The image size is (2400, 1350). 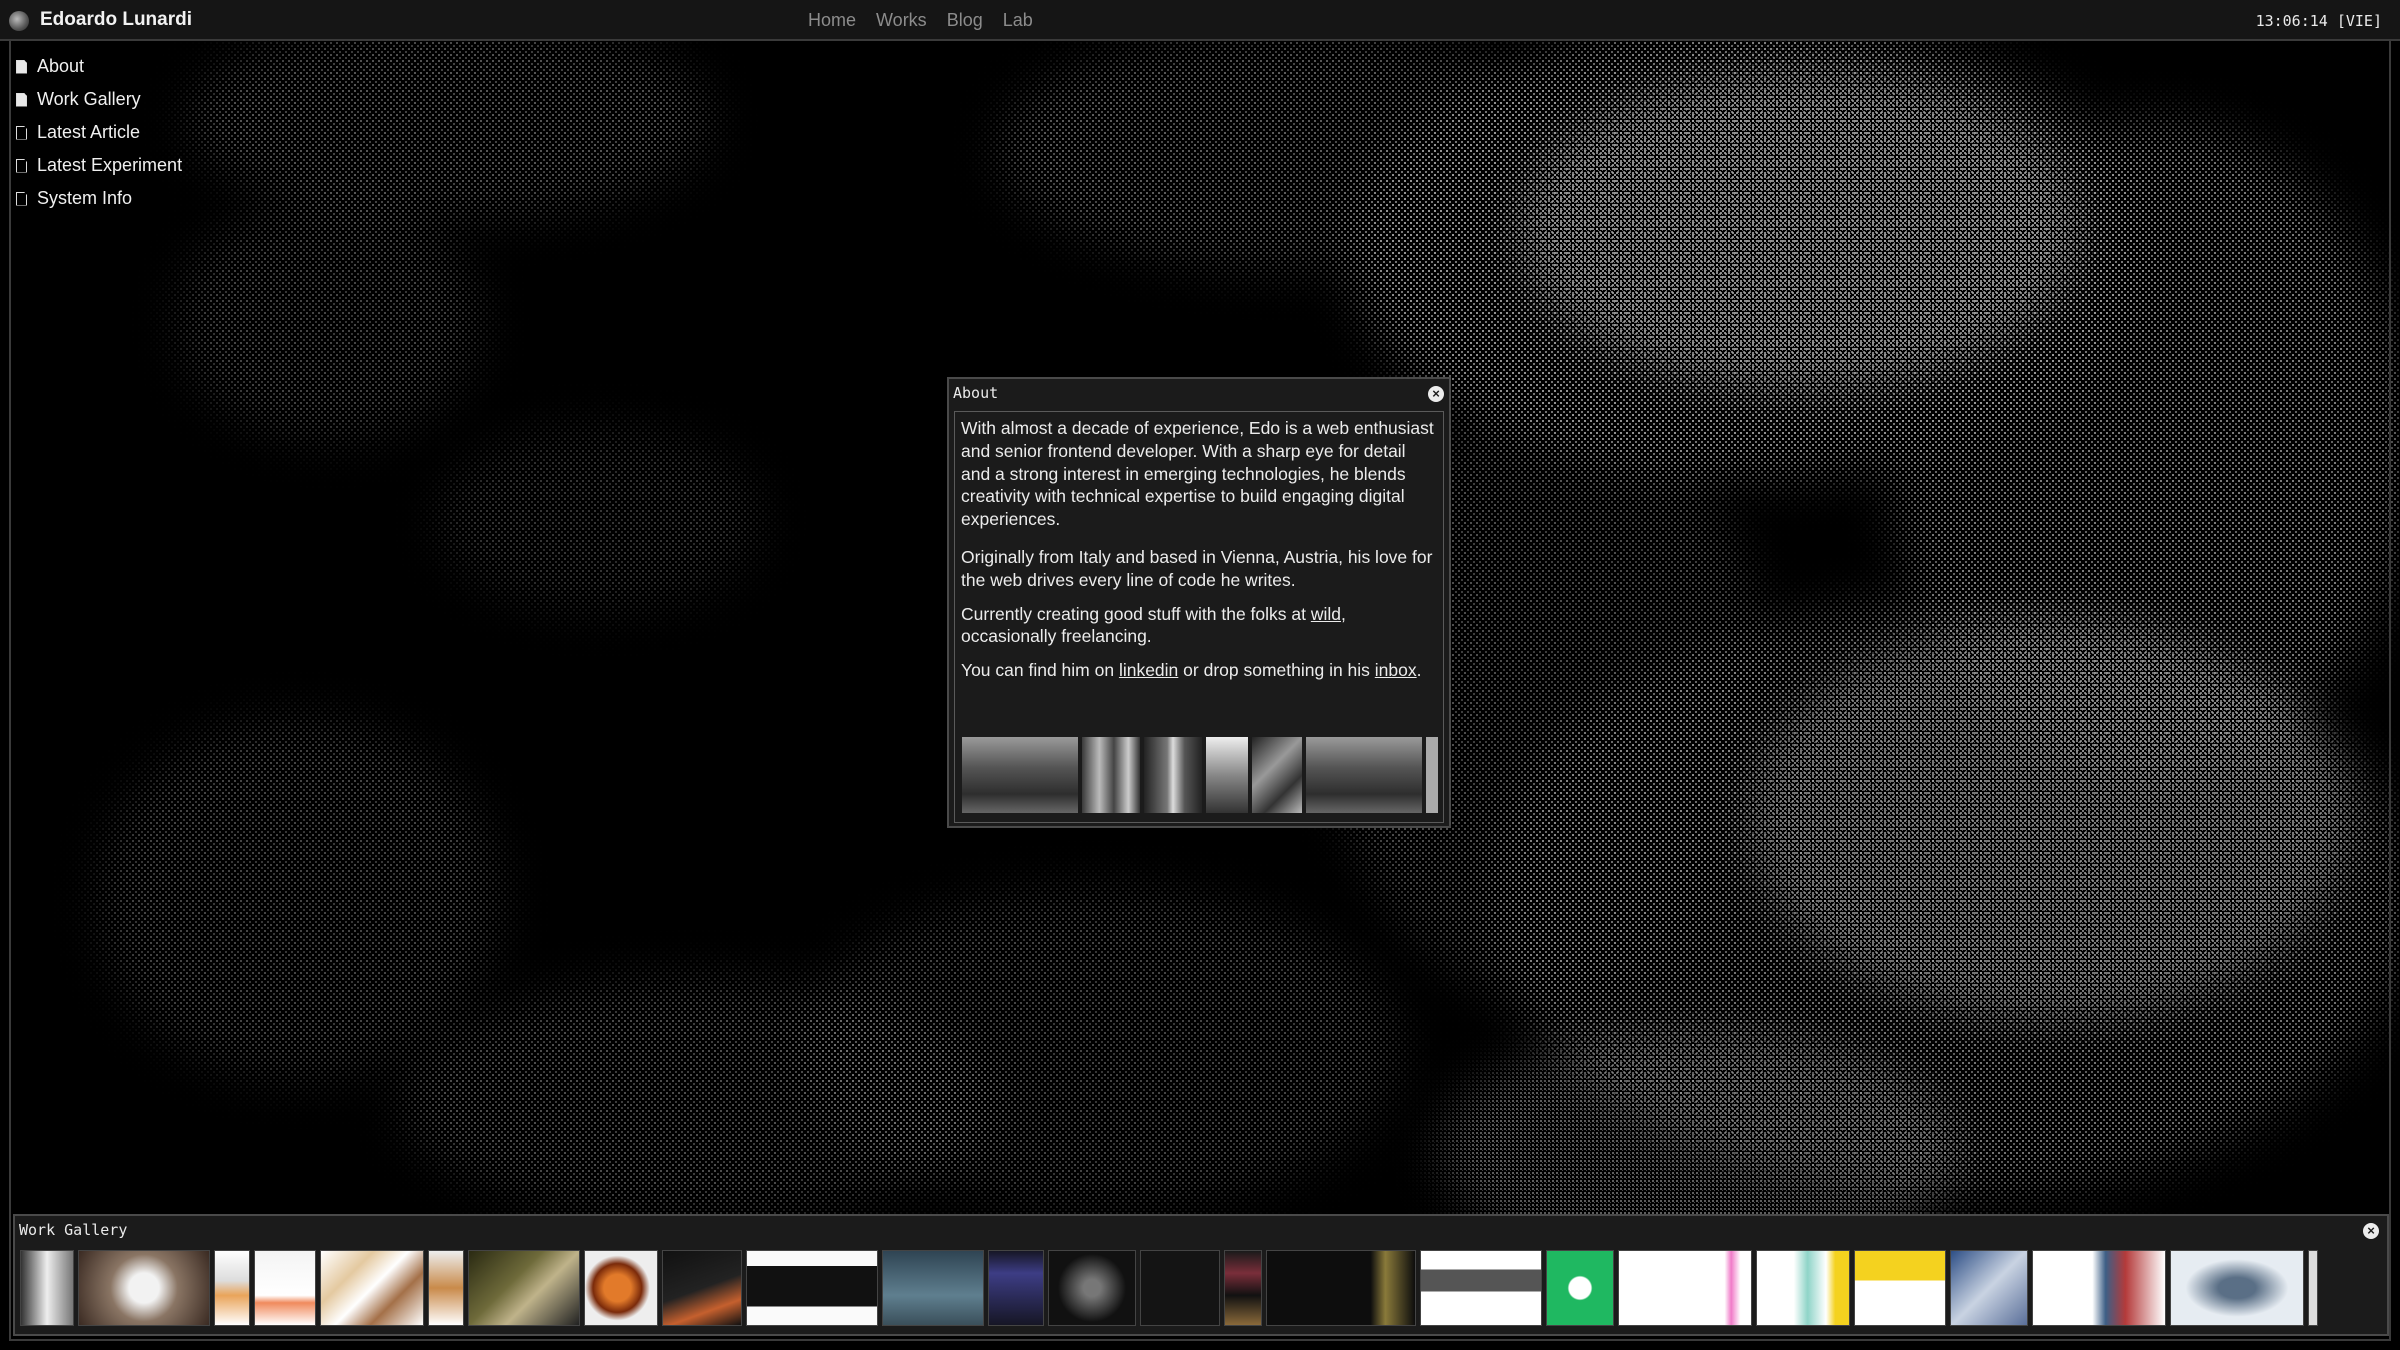 I want to click on desktop-item-latest-article: Latest Article, so click(x=99, y=132).